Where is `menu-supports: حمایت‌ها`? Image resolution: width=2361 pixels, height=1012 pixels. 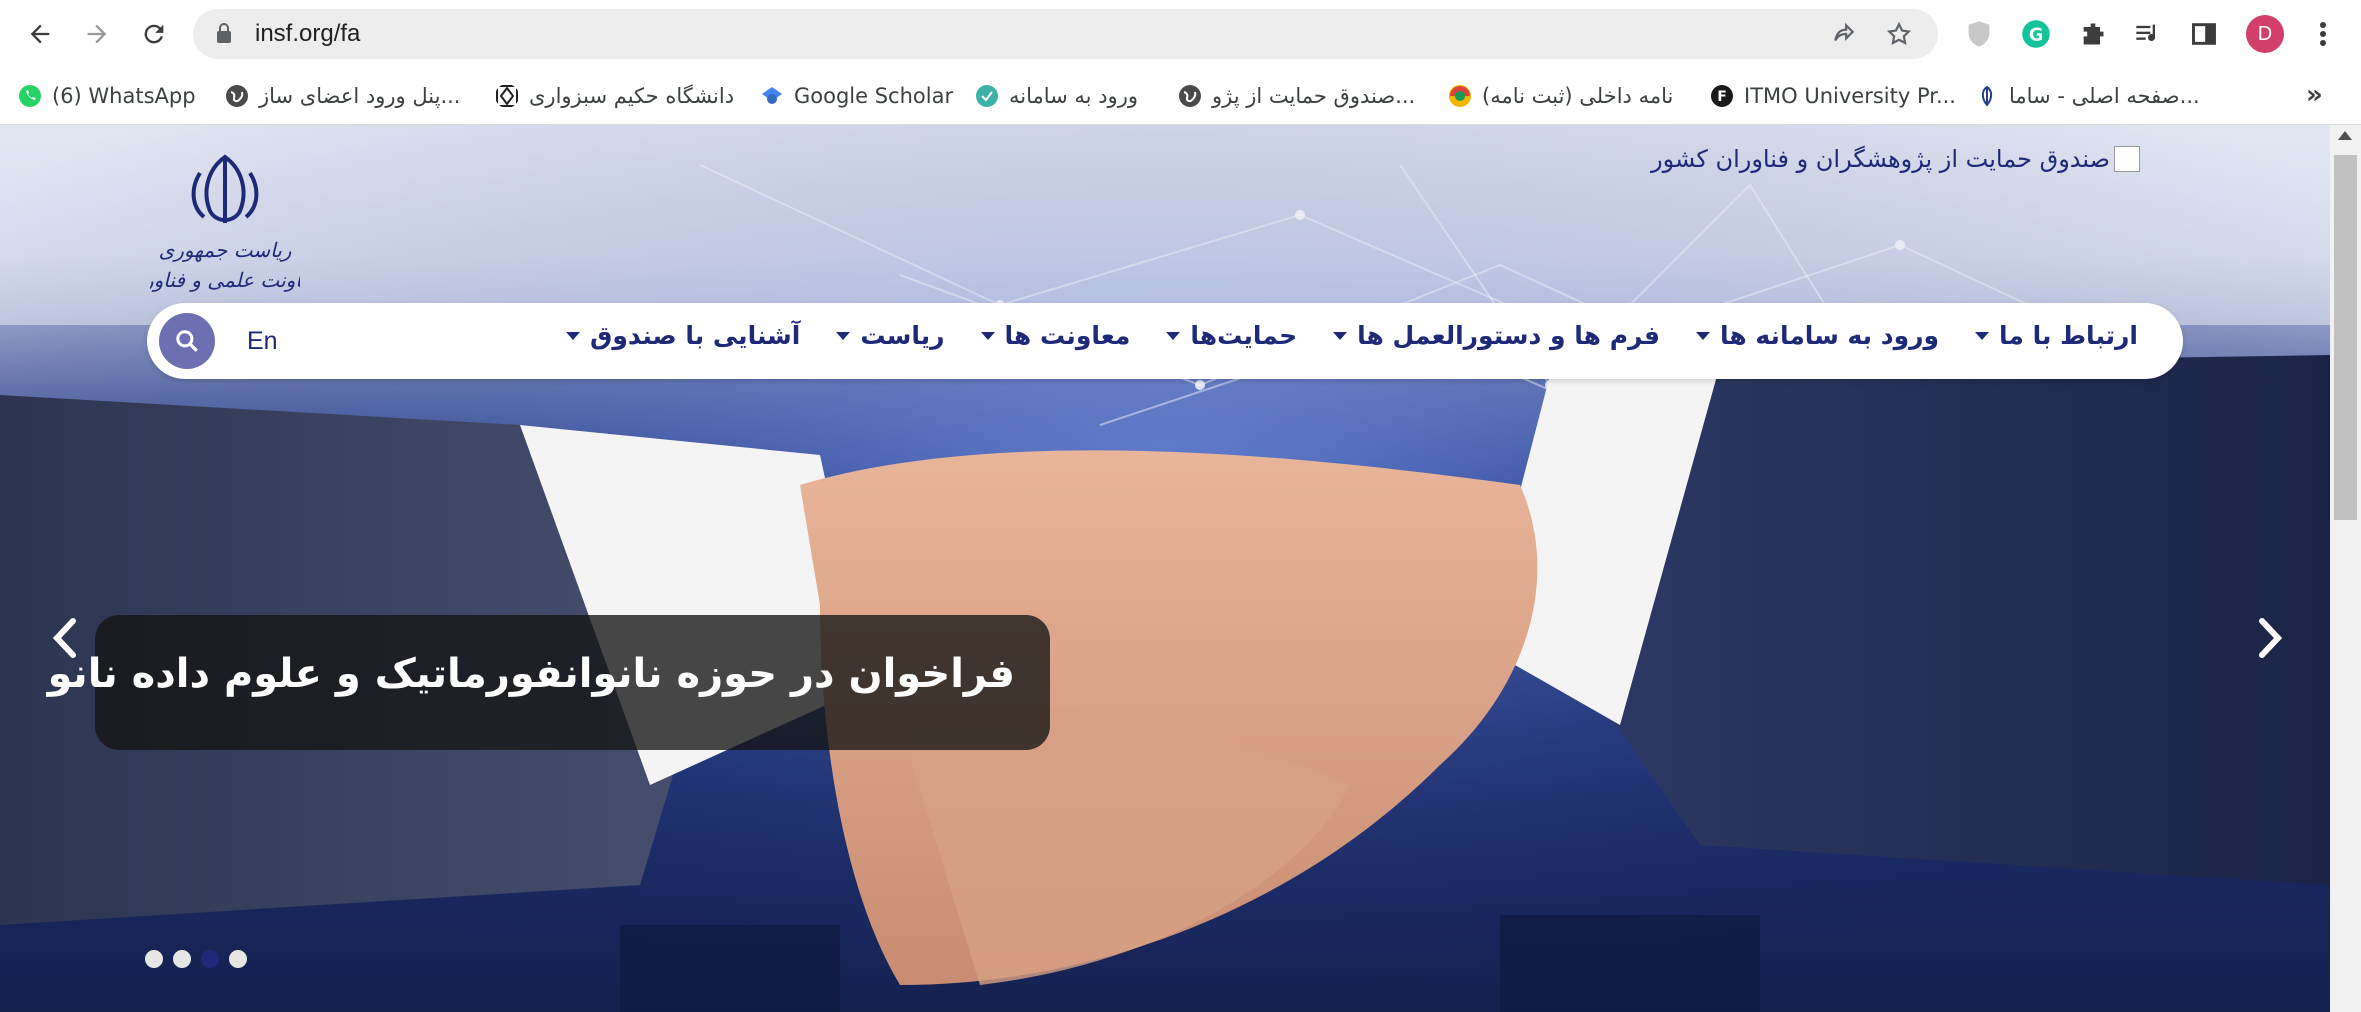 menu-supports: حمایت‌ها is located at coordinates (1231, 335).